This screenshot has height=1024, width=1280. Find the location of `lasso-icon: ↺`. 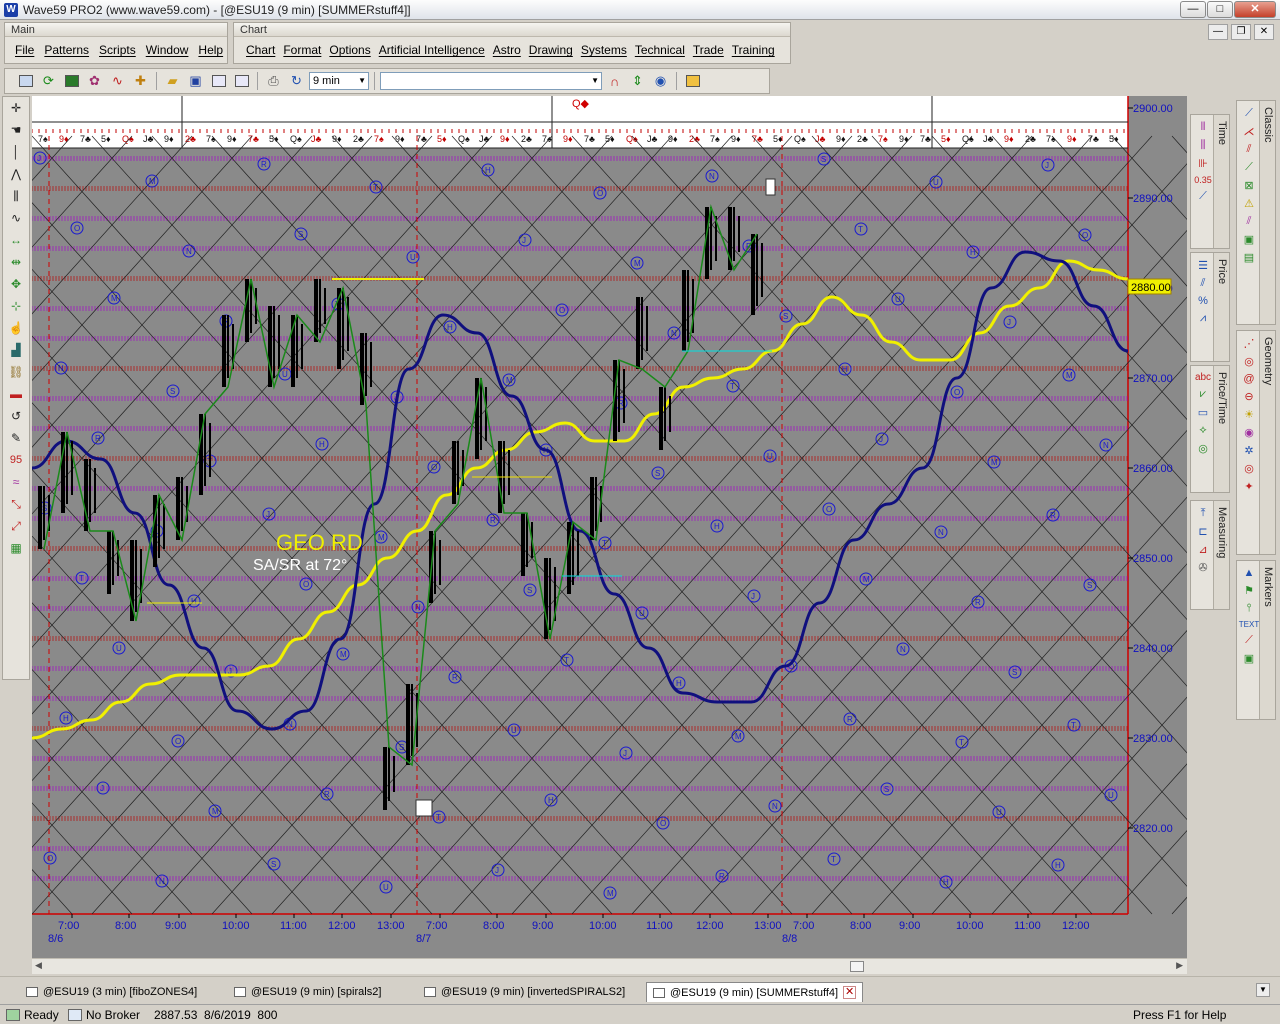

lasso-icon: ↺ is located at coordinates (16, 416).